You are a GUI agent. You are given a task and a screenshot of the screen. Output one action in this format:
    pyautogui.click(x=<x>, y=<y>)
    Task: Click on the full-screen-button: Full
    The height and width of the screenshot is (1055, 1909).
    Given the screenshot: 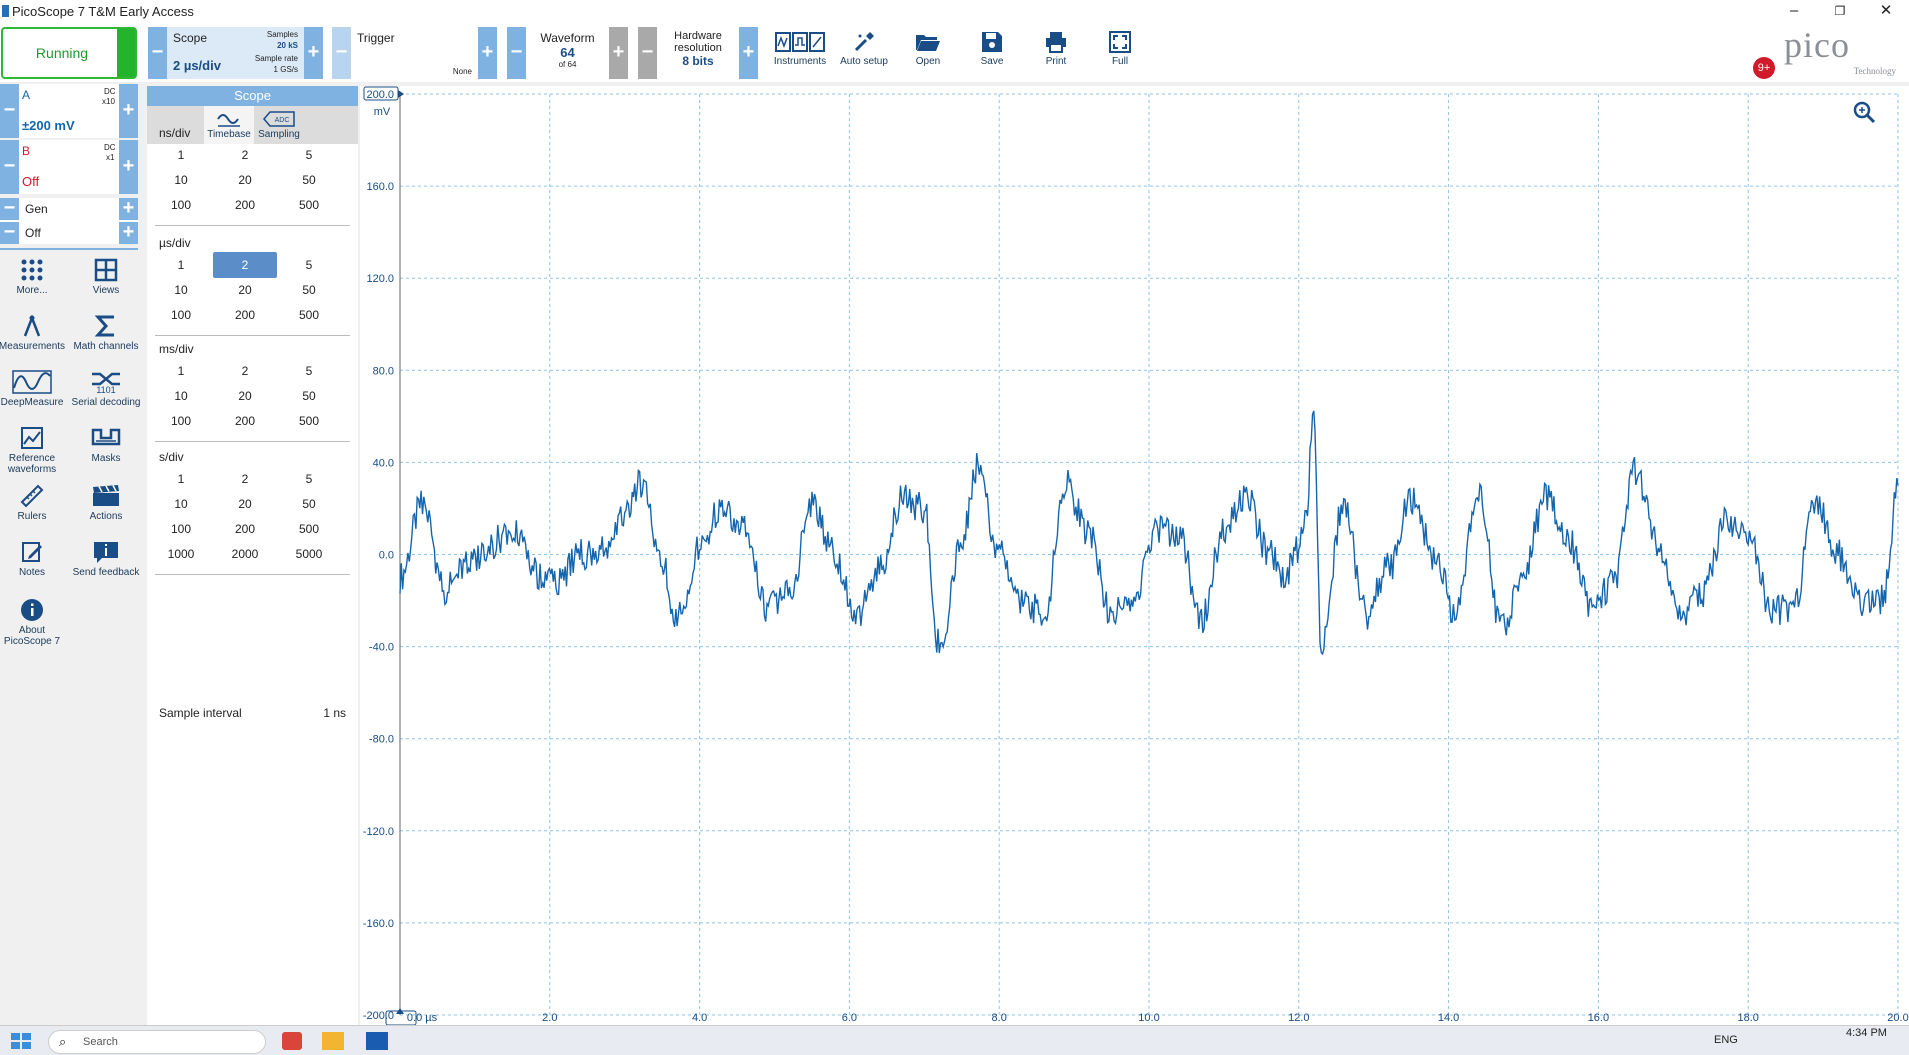 What is the action you would take?
    pyautogui.click(x=1120, y=52)
    